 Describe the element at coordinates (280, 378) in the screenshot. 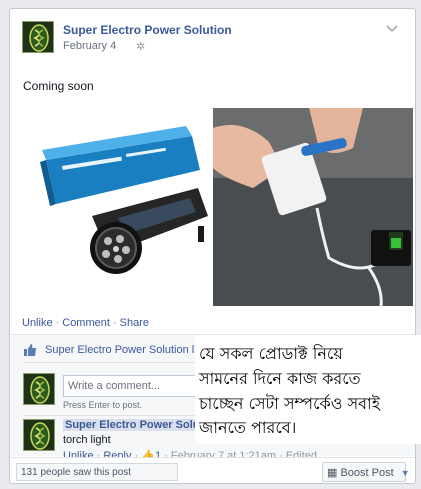

I see `overlay-line-2: সামনের দিনে কাজ করতে` at that location.